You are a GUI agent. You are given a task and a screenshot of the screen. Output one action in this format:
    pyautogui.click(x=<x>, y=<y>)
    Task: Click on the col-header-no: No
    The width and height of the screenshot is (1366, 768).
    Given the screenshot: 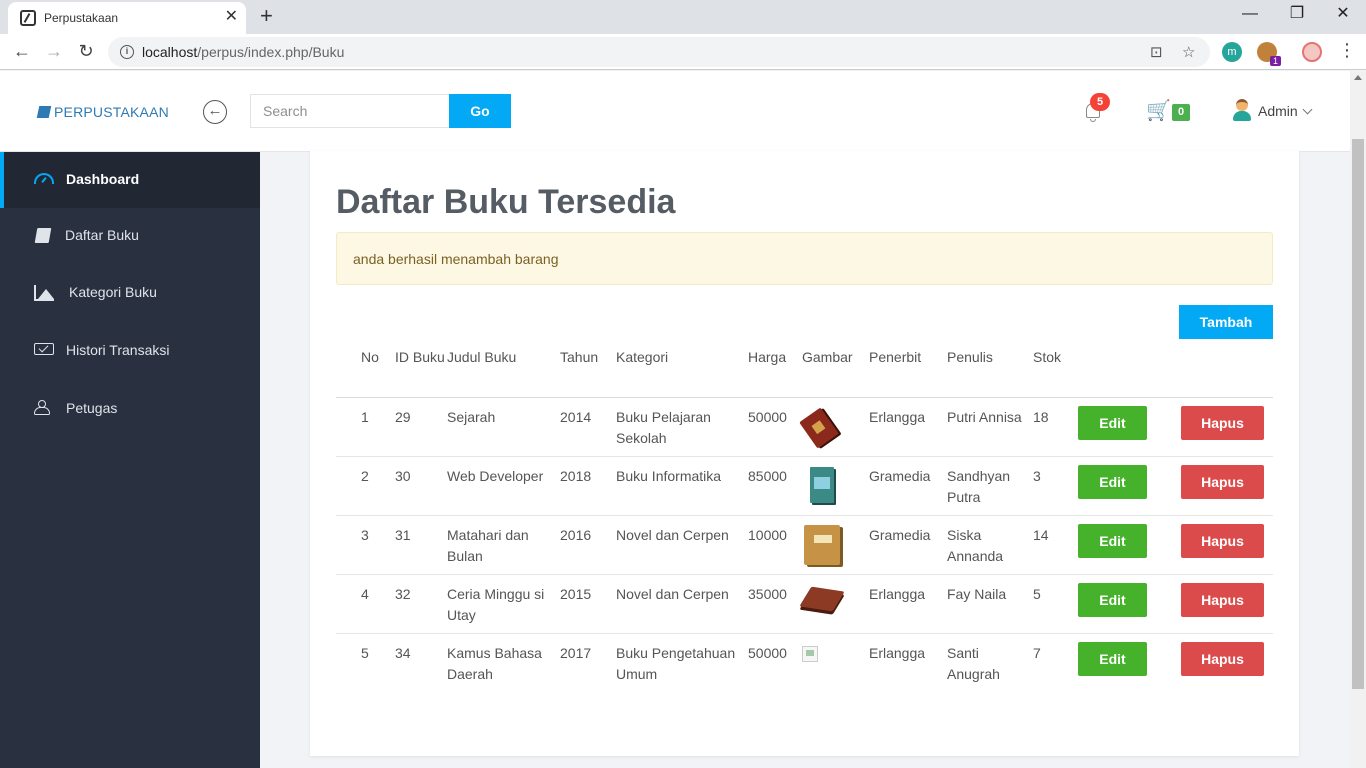 What is the action you would take?
    pyautogui.click(x=365, y=372)
    